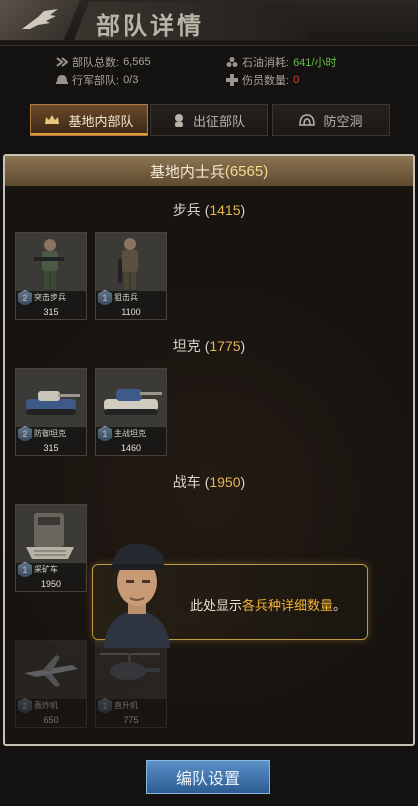 The width and height of the screenshot is (418, 806). I want to click on medical-cross-icon, so click(232, 80).